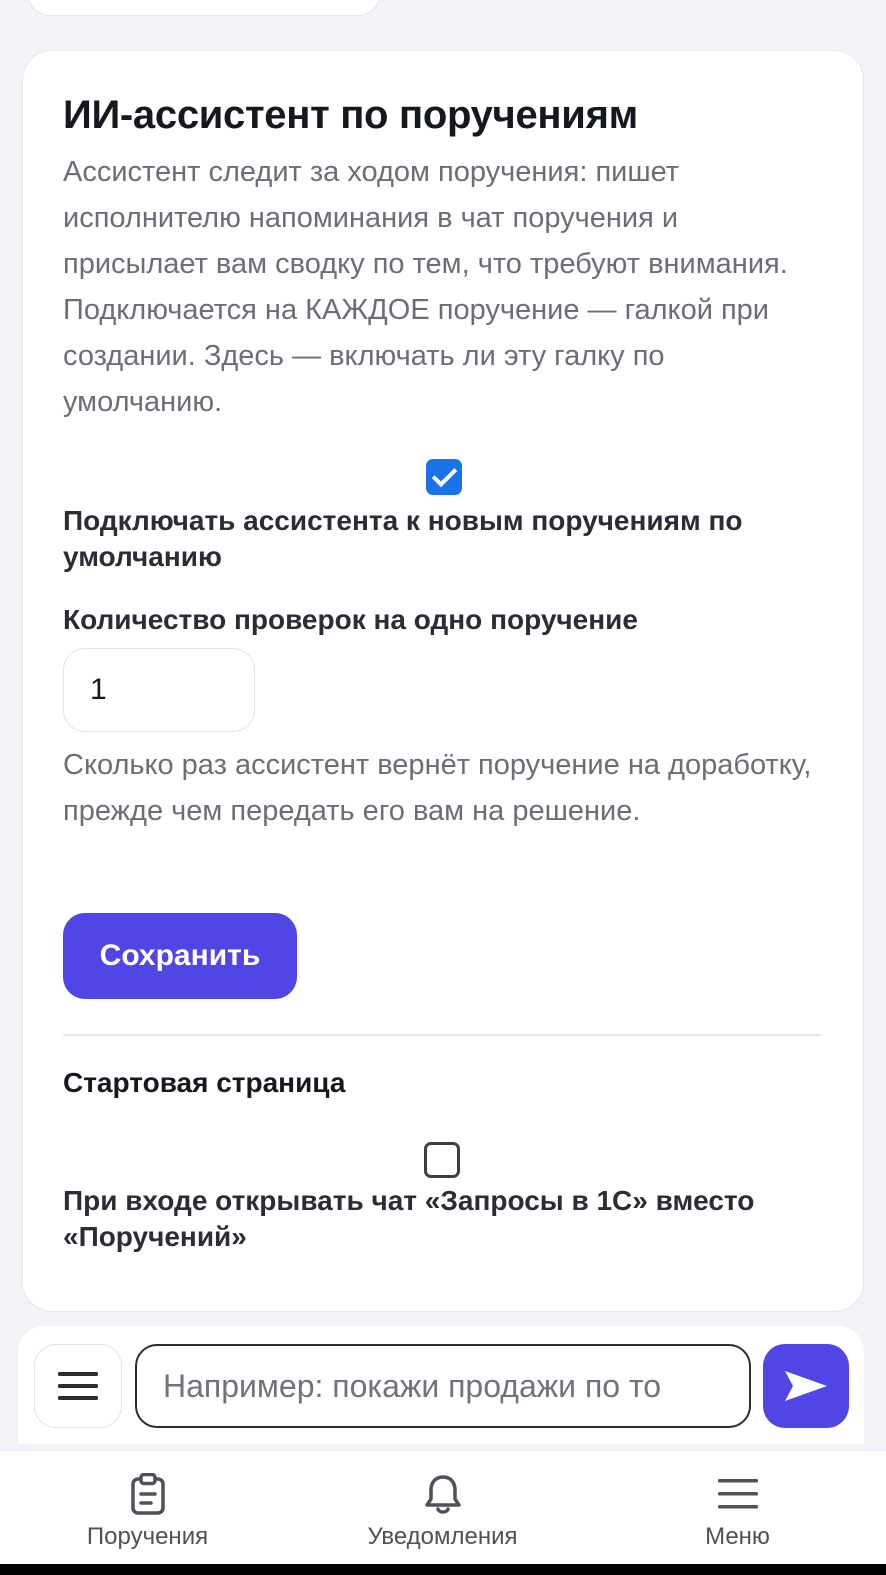  I want to click on composer-menu-button, so click(78, 1386).